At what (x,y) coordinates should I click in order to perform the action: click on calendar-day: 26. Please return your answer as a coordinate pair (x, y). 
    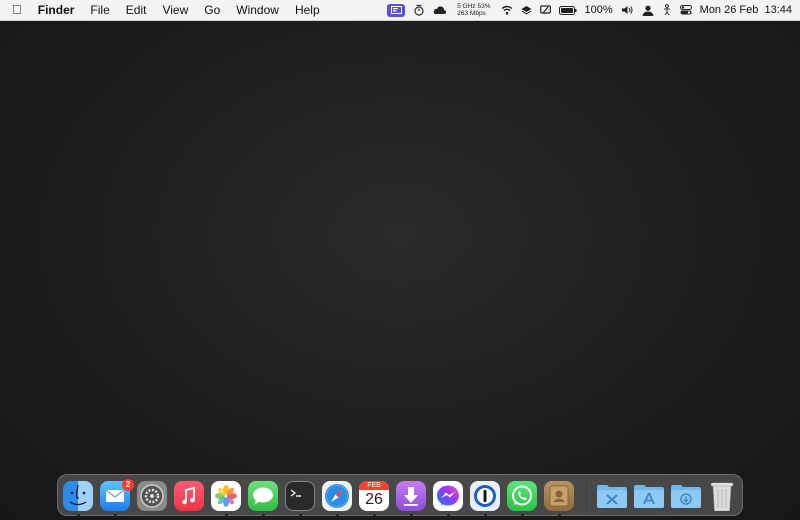
    Looking at the image, I should click on (374, 499).